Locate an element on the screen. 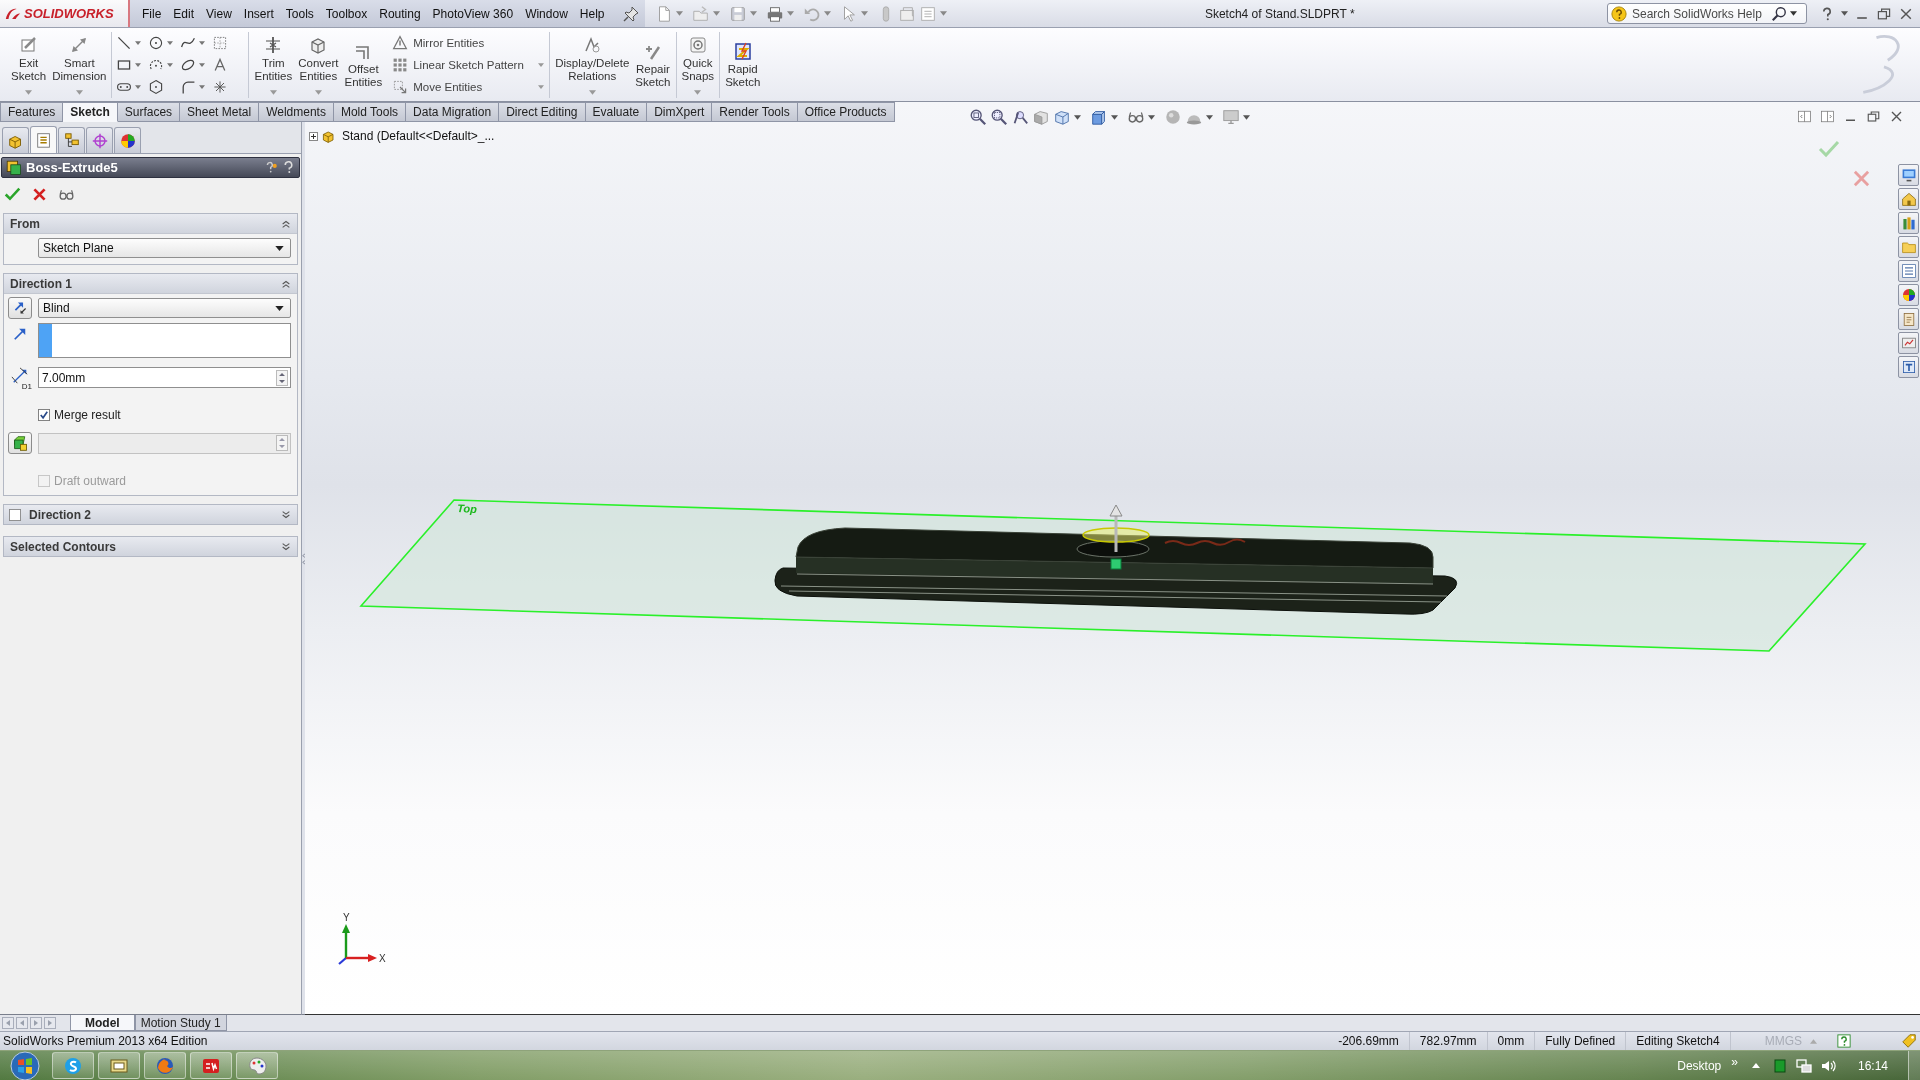 The image size is (1920, 1080). rectangle-tool-icon is located at coordinates (124, 65).